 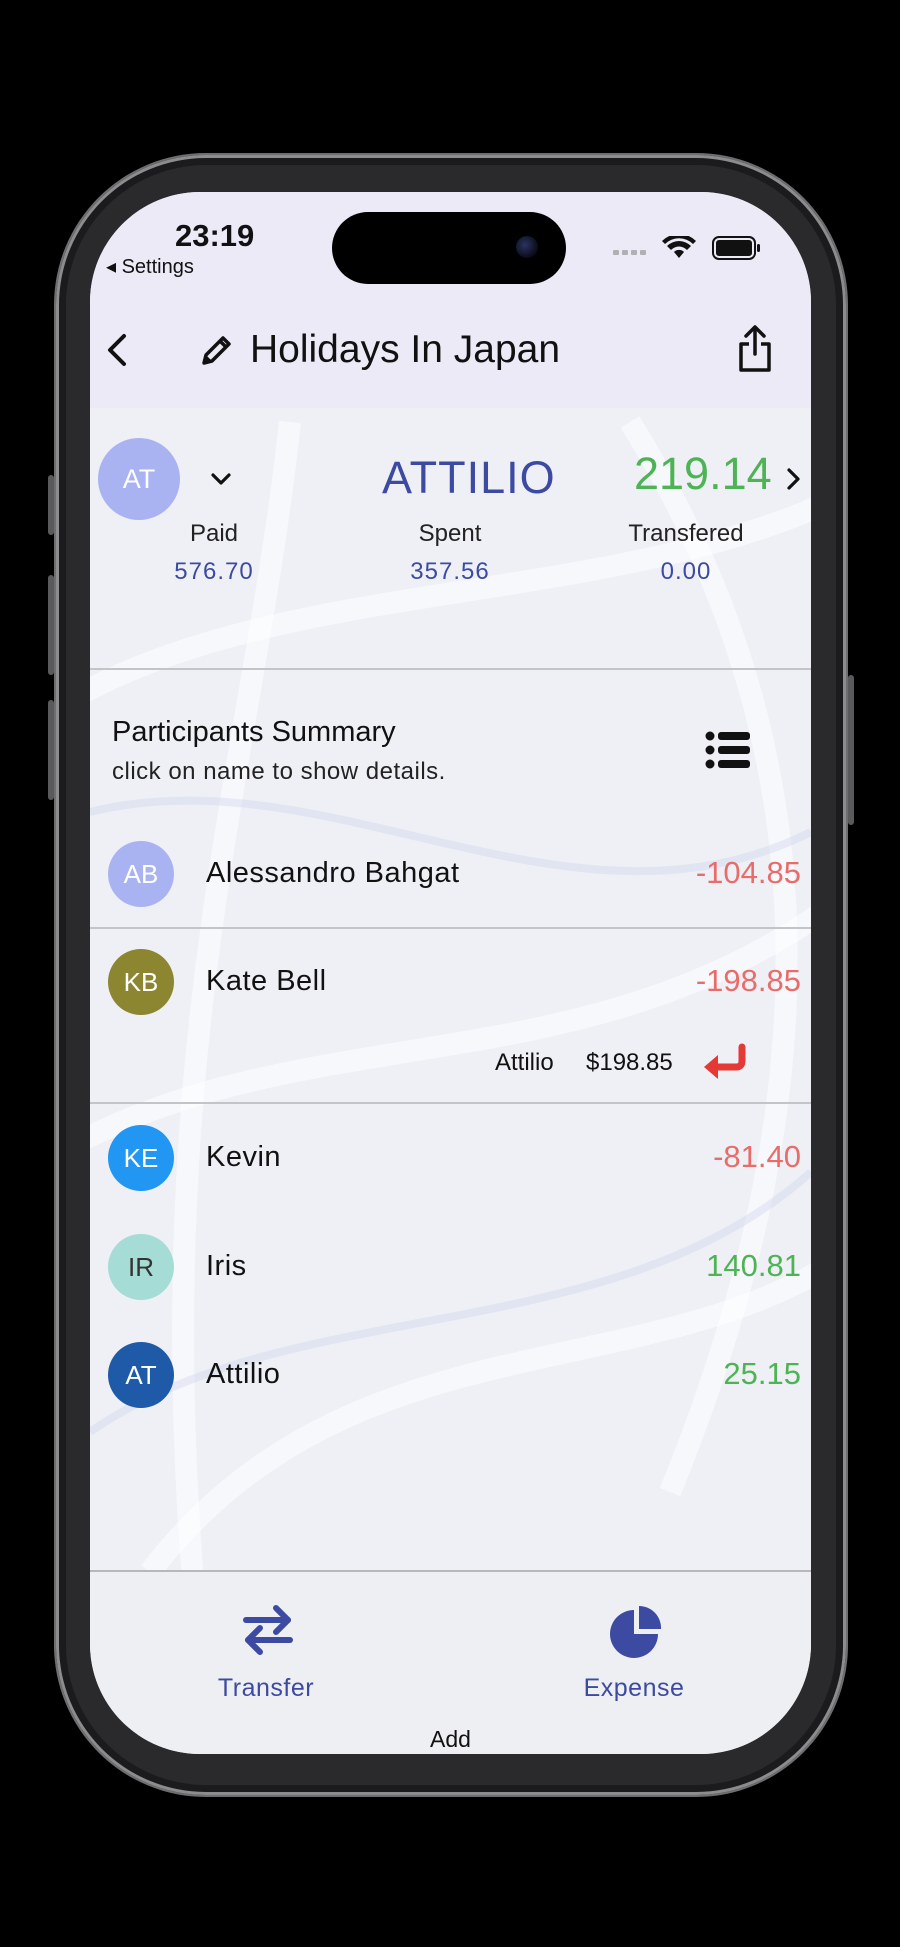 What do you see at coordinates (450, 571) in the screenshot?
I see `stat-spent-value: 357.56` at bounding box center [450, 571].